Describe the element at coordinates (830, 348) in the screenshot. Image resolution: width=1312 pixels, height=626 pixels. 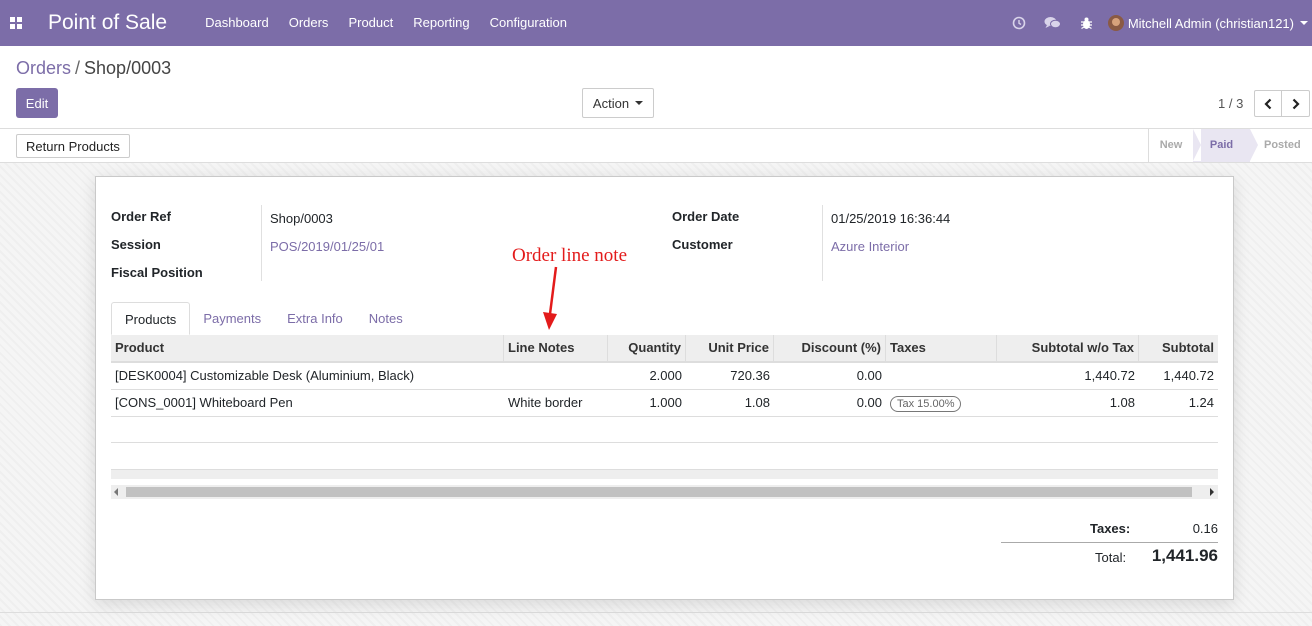
I see `col-discount: Discount (%)` at that location.